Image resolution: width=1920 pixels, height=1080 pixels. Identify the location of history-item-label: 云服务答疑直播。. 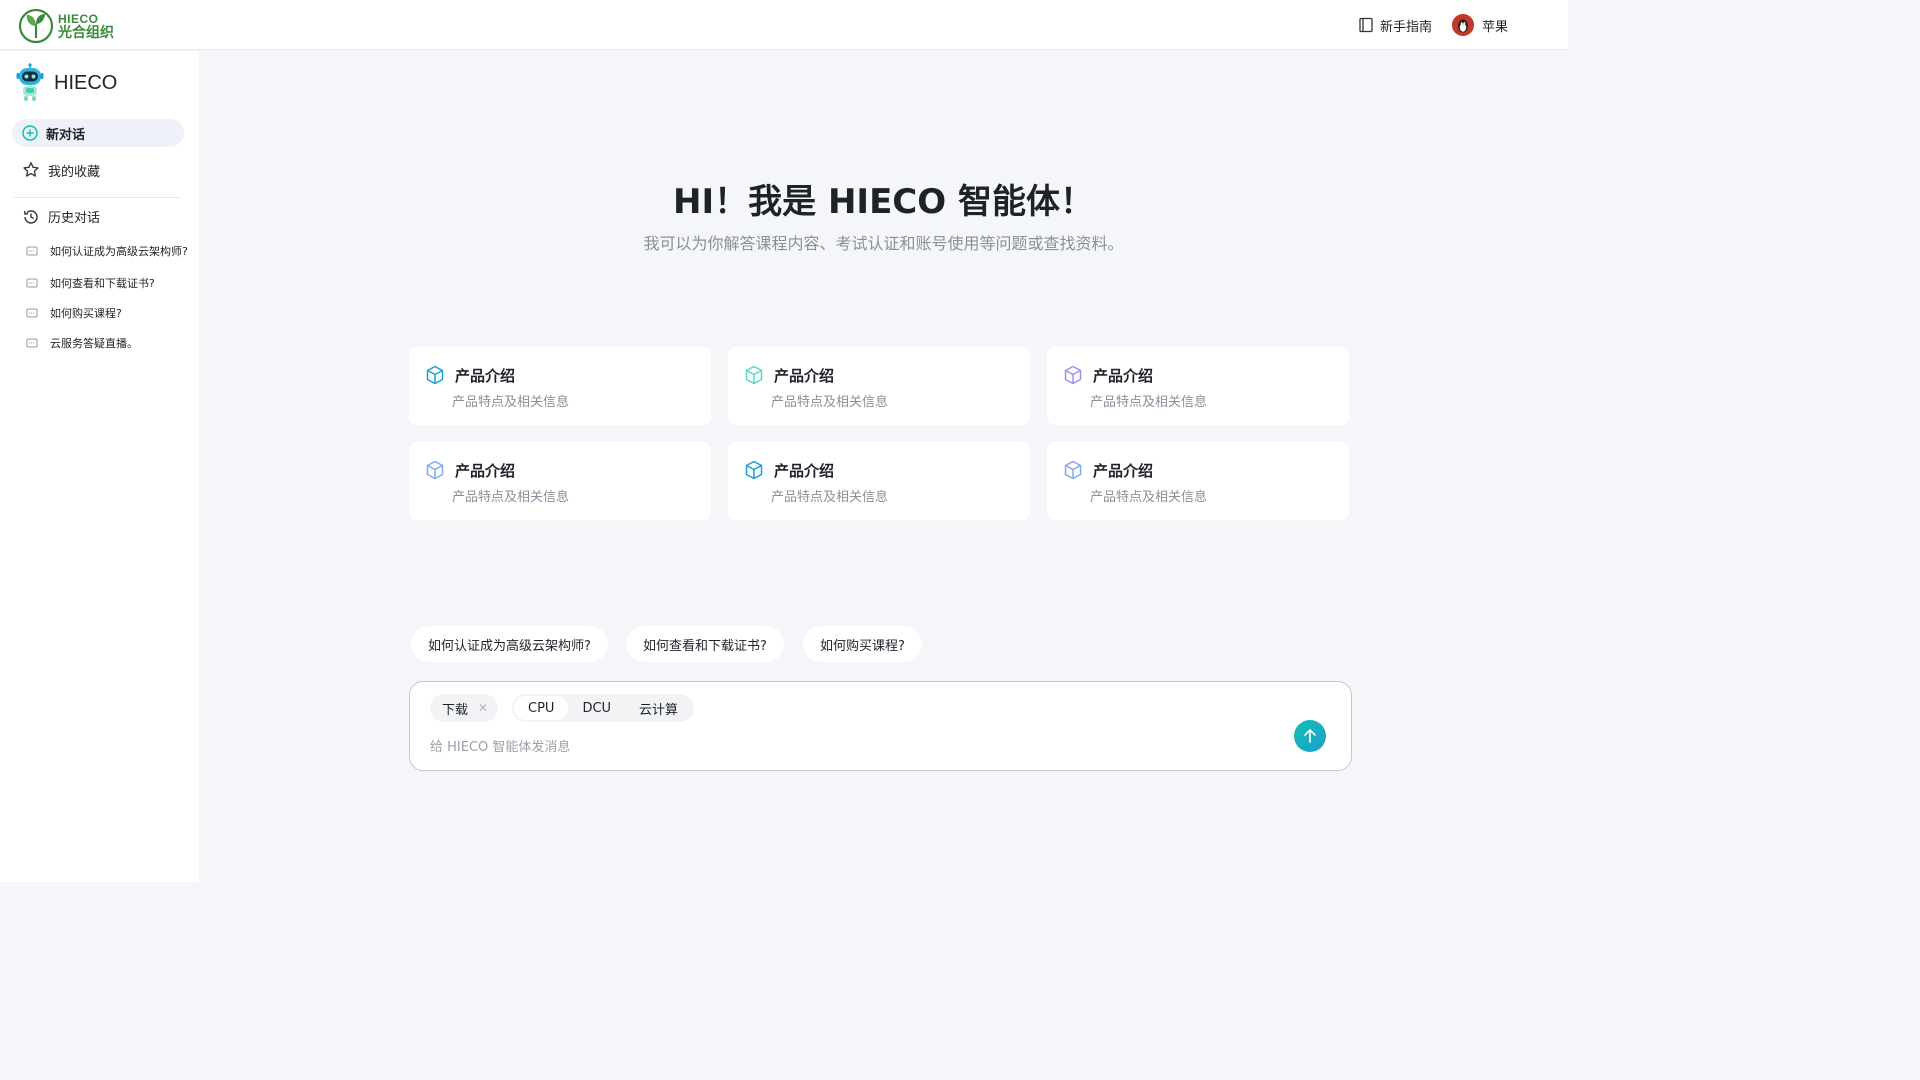
(94, 343).